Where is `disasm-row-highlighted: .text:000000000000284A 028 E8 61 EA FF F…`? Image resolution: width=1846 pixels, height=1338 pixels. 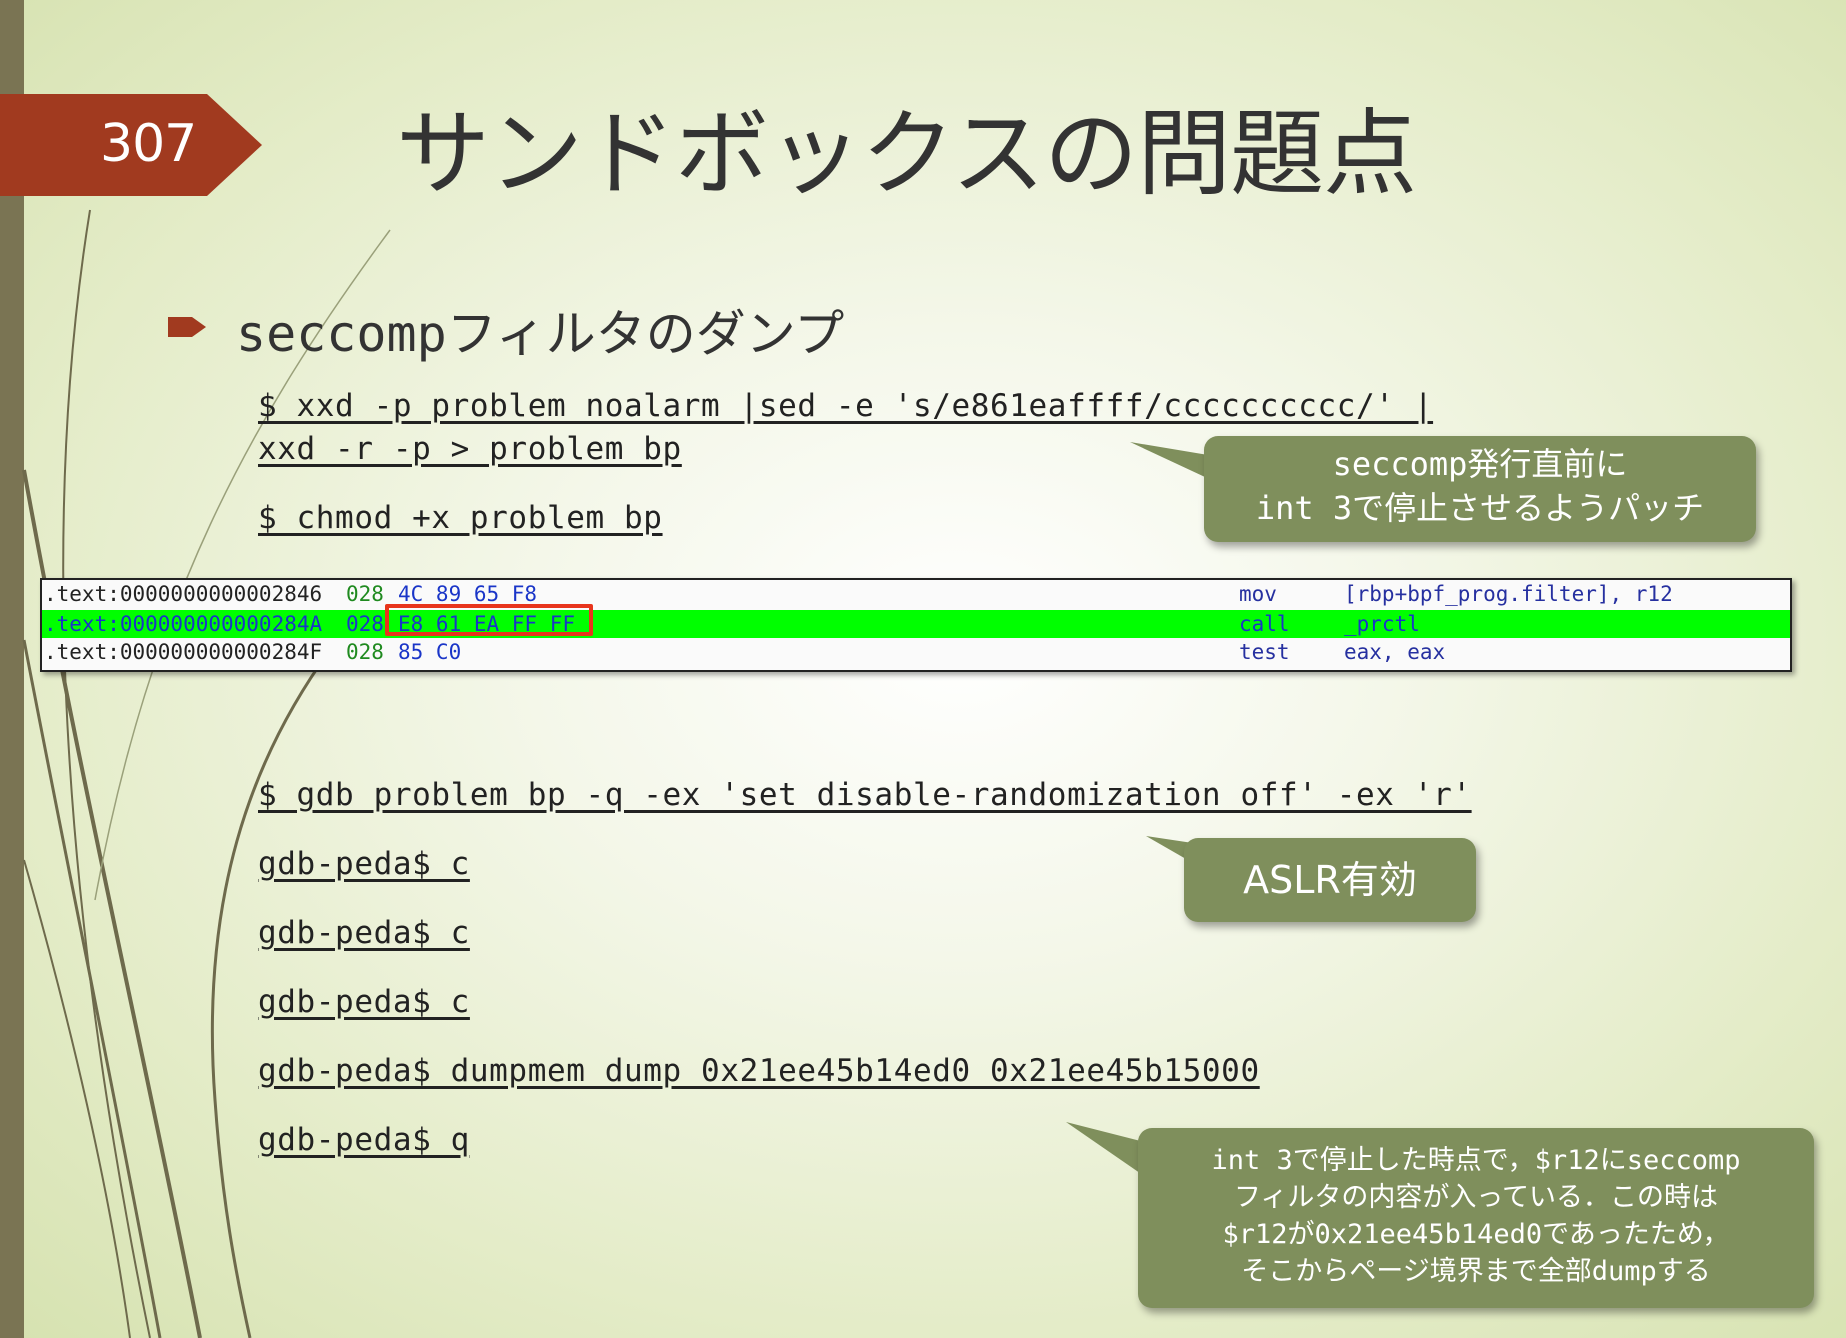
disasm-row-highlighted: .text:000000000000284A 028 E8 61 EA FF F… is located at coordinates (916, 624).